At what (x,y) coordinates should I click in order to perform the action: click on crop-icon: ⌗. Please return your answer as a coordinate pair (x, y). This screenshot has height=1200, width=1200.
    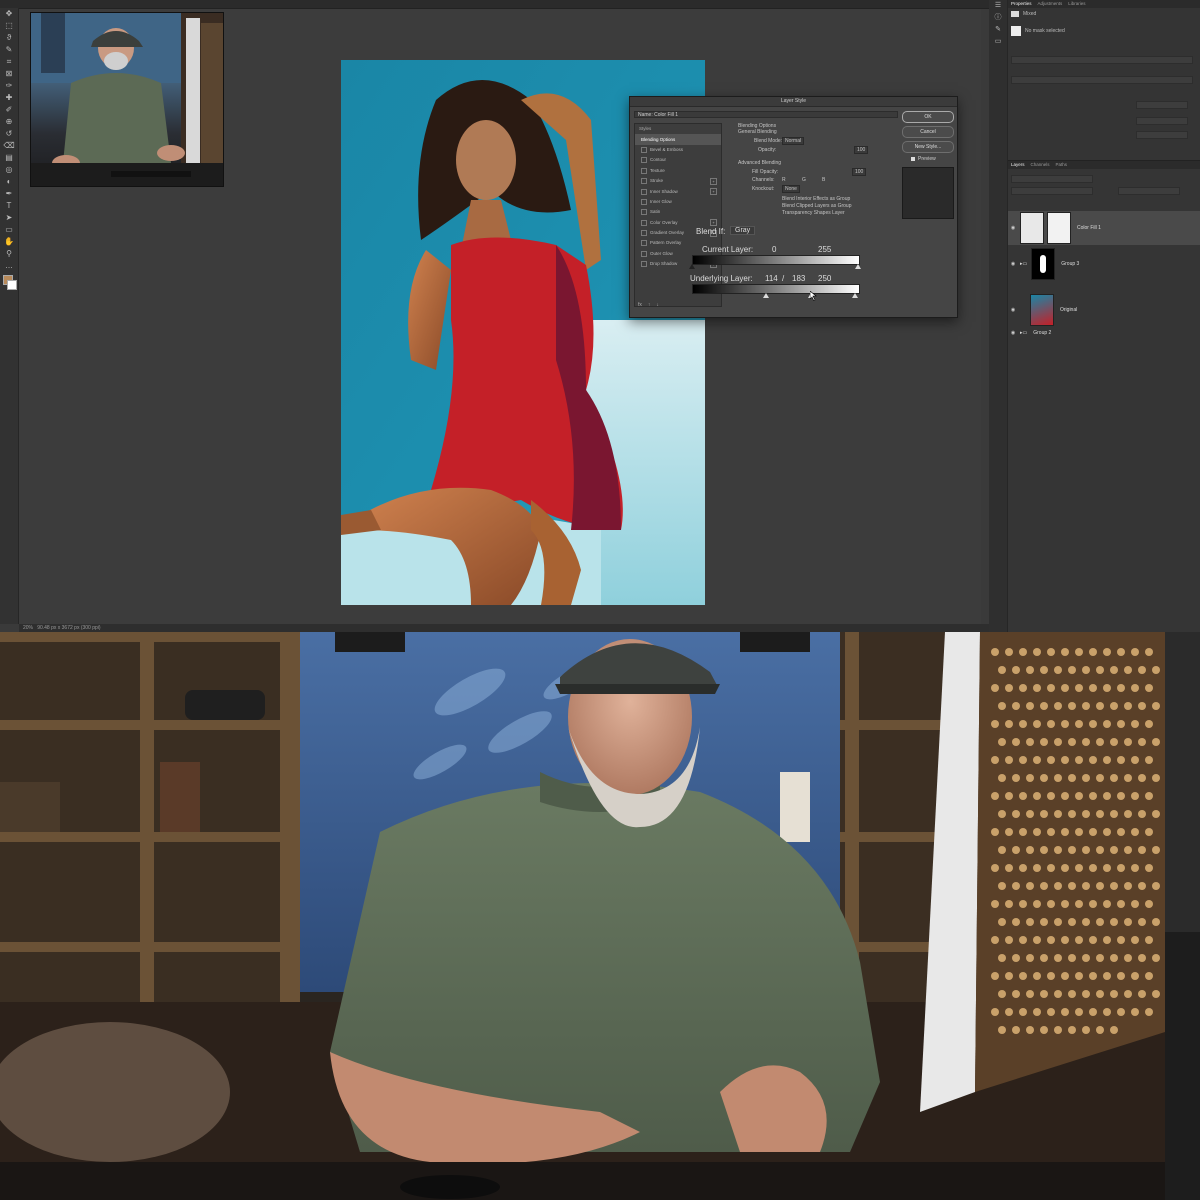
    Looking at the image, I should click on (9, 62).